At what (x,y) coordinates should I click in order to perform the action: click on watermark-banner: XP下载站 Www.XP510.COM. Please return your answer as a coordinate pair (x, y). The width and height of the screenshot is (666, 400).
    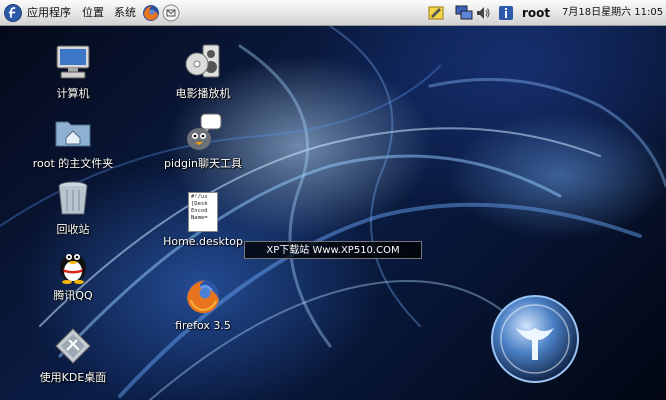
    Looking at the image, I should click on (333, 250).